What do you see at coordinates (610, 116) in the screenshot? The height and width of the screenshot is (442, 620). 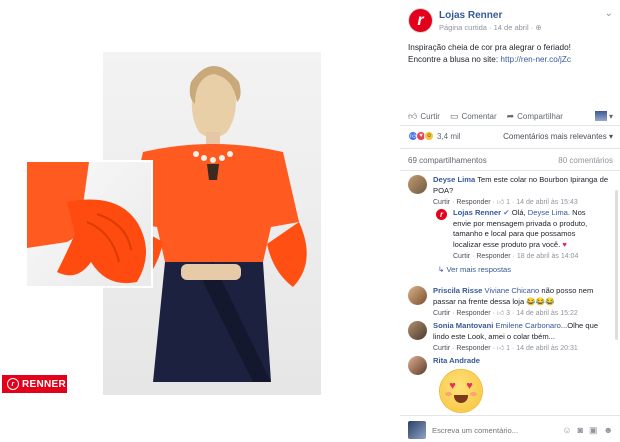 I see `caret-down-icon: ▾` at bounding box center [610, 116].